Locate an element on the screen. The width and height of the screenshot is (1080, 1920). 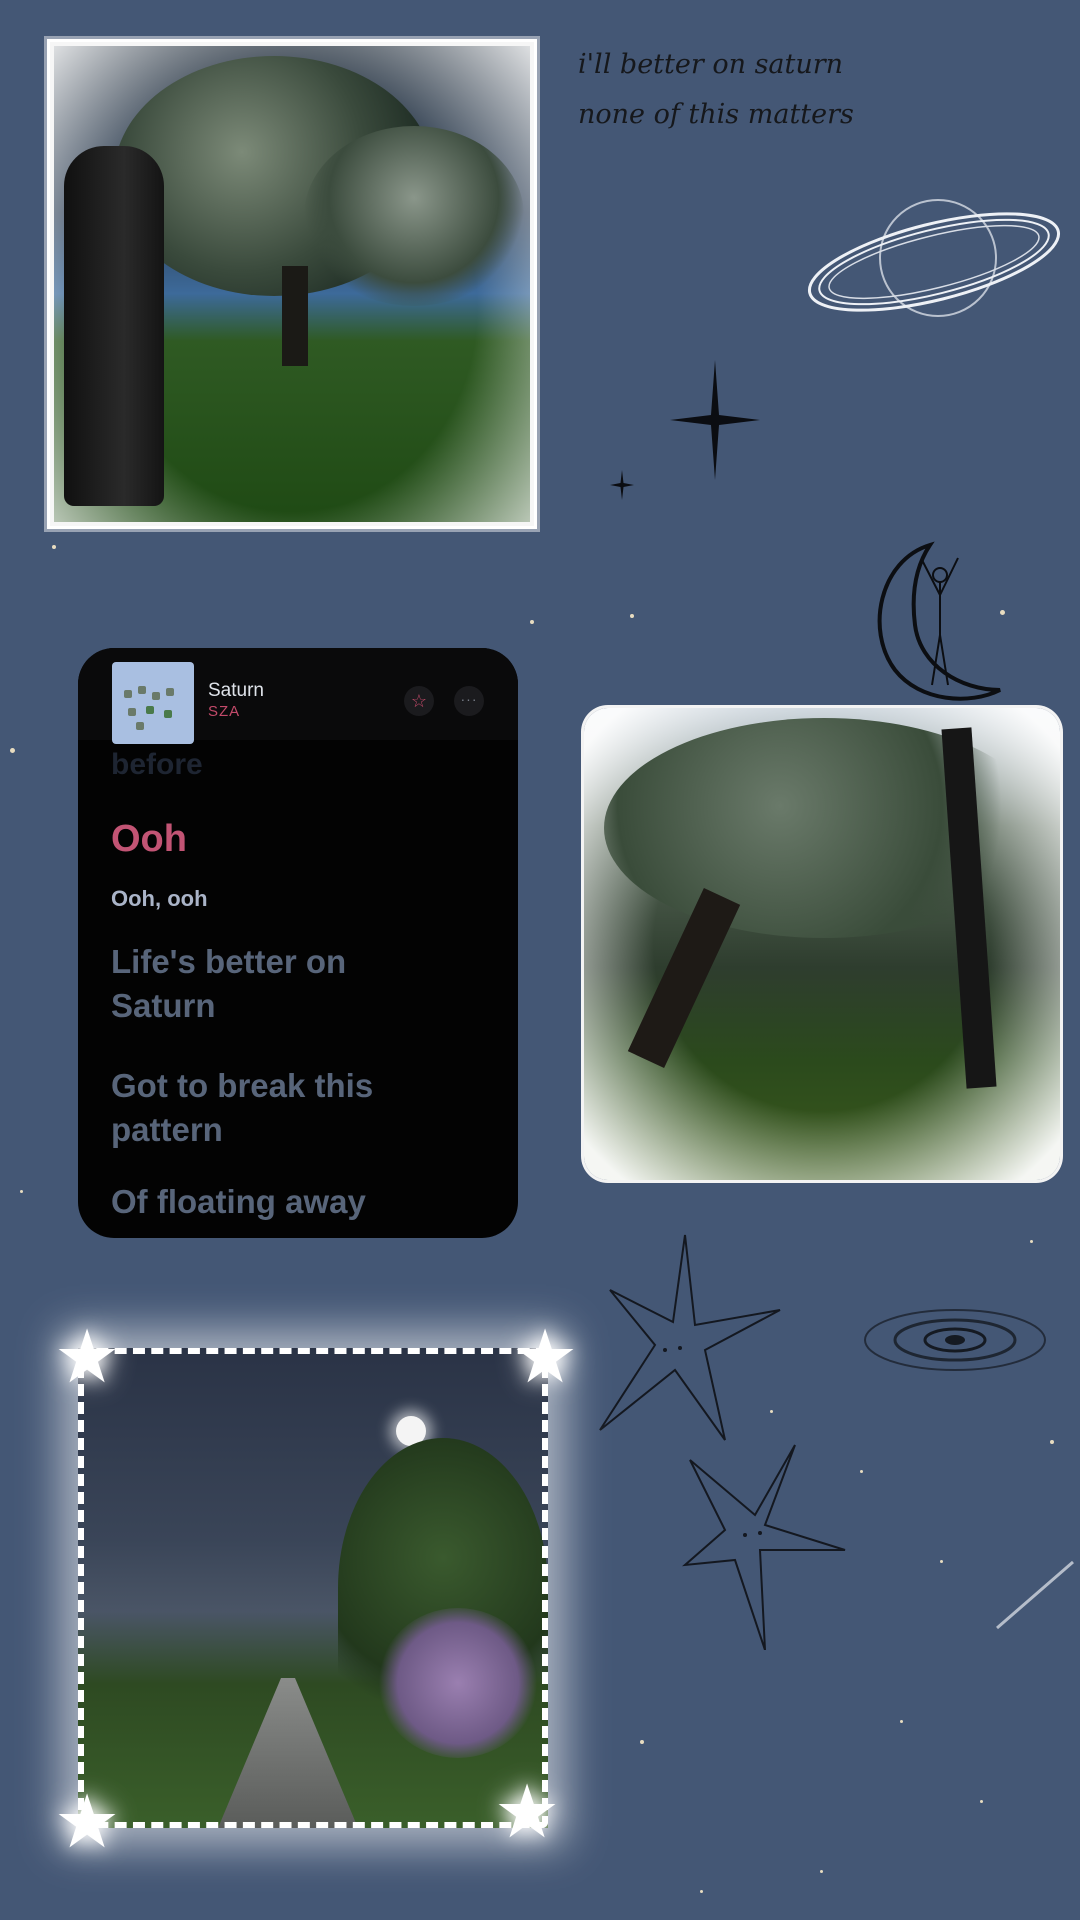
more-icon: ··· is located at coordinates (469, 699).